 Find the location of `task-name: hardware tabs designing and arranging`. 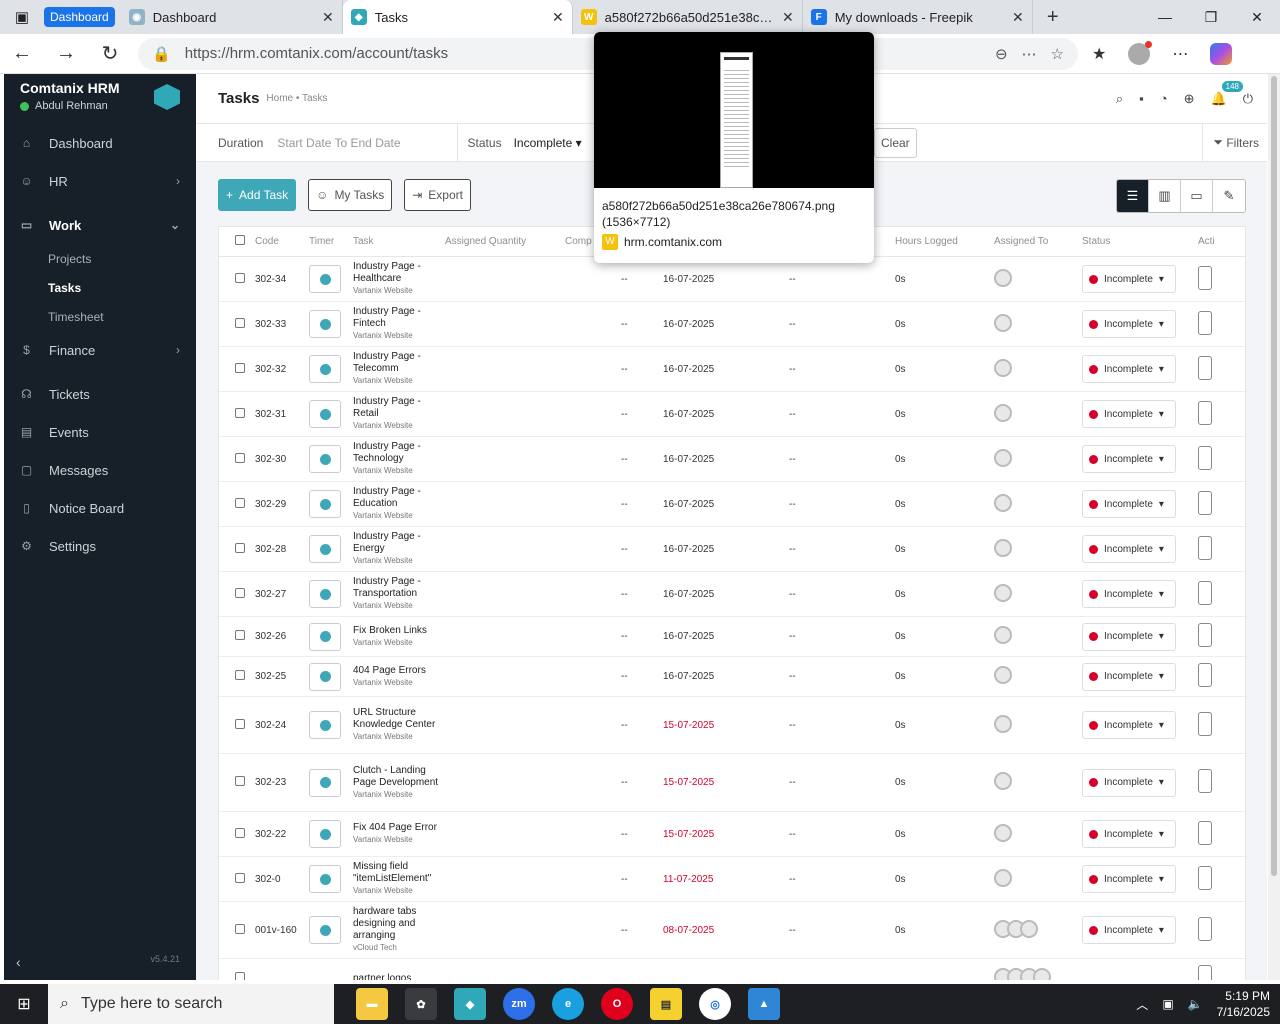

task-name: hardware tabs designing and arranging is located at coordinates (399, 924).